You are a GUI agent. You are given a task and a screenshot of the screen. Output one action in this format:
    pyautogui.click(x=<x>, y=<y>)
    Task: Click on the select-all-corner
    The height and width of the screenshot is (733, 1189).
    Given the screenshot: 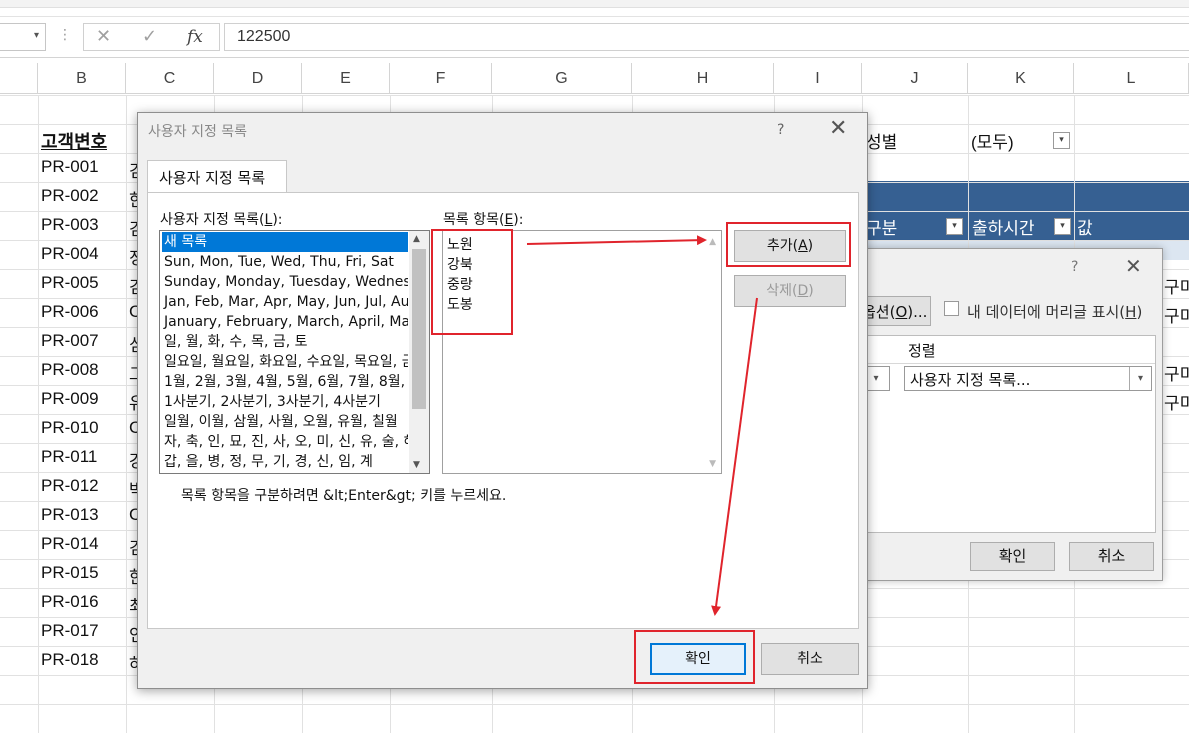 What is the action you would take?
    pyautogui.click(x=19, y=78)
    